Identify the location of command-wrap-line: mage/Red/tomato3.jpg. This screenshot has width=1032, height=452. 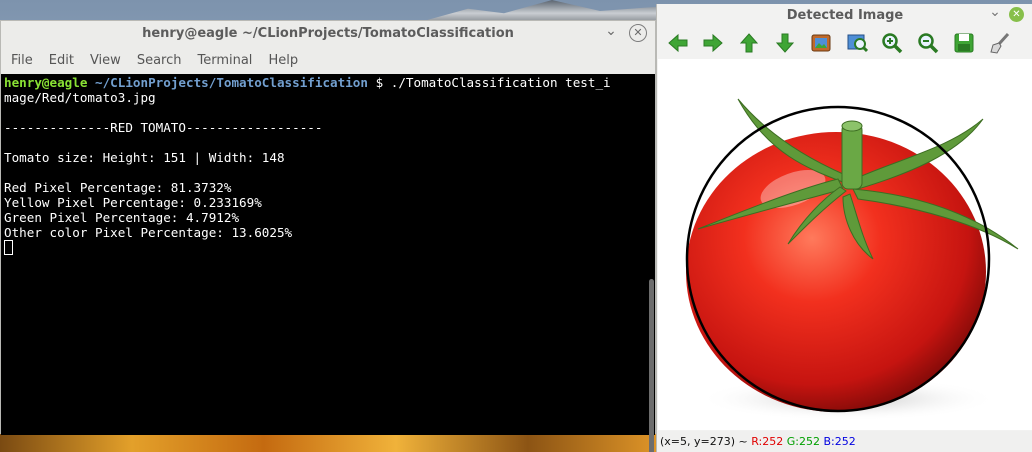
(80, 97).